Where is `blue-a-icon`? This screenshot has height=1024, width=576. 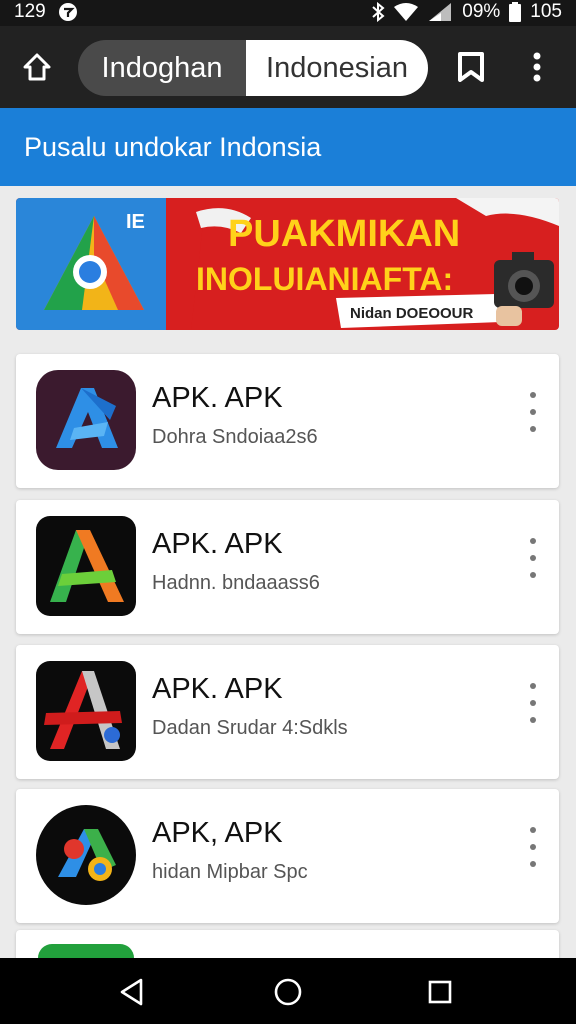 blue-a-icon is located at coordinates (86, 420).